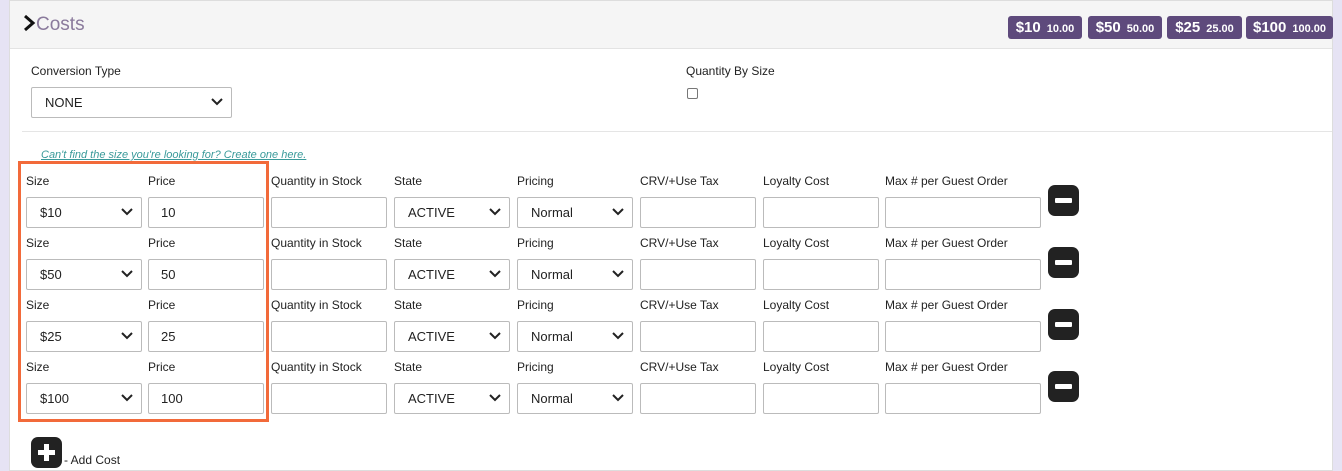 The width and height of the screenshot is (1342, 471). I want to click on quantity-by-size-label: Quantity By Size, so click(730, 71).